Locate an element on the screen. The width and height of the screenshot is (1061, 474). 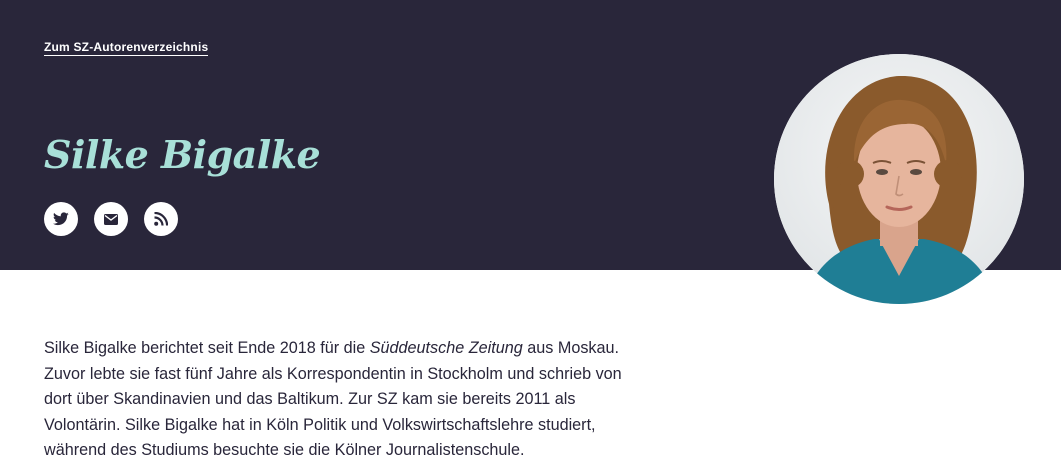
email-button is located at coordinates (111, 219).